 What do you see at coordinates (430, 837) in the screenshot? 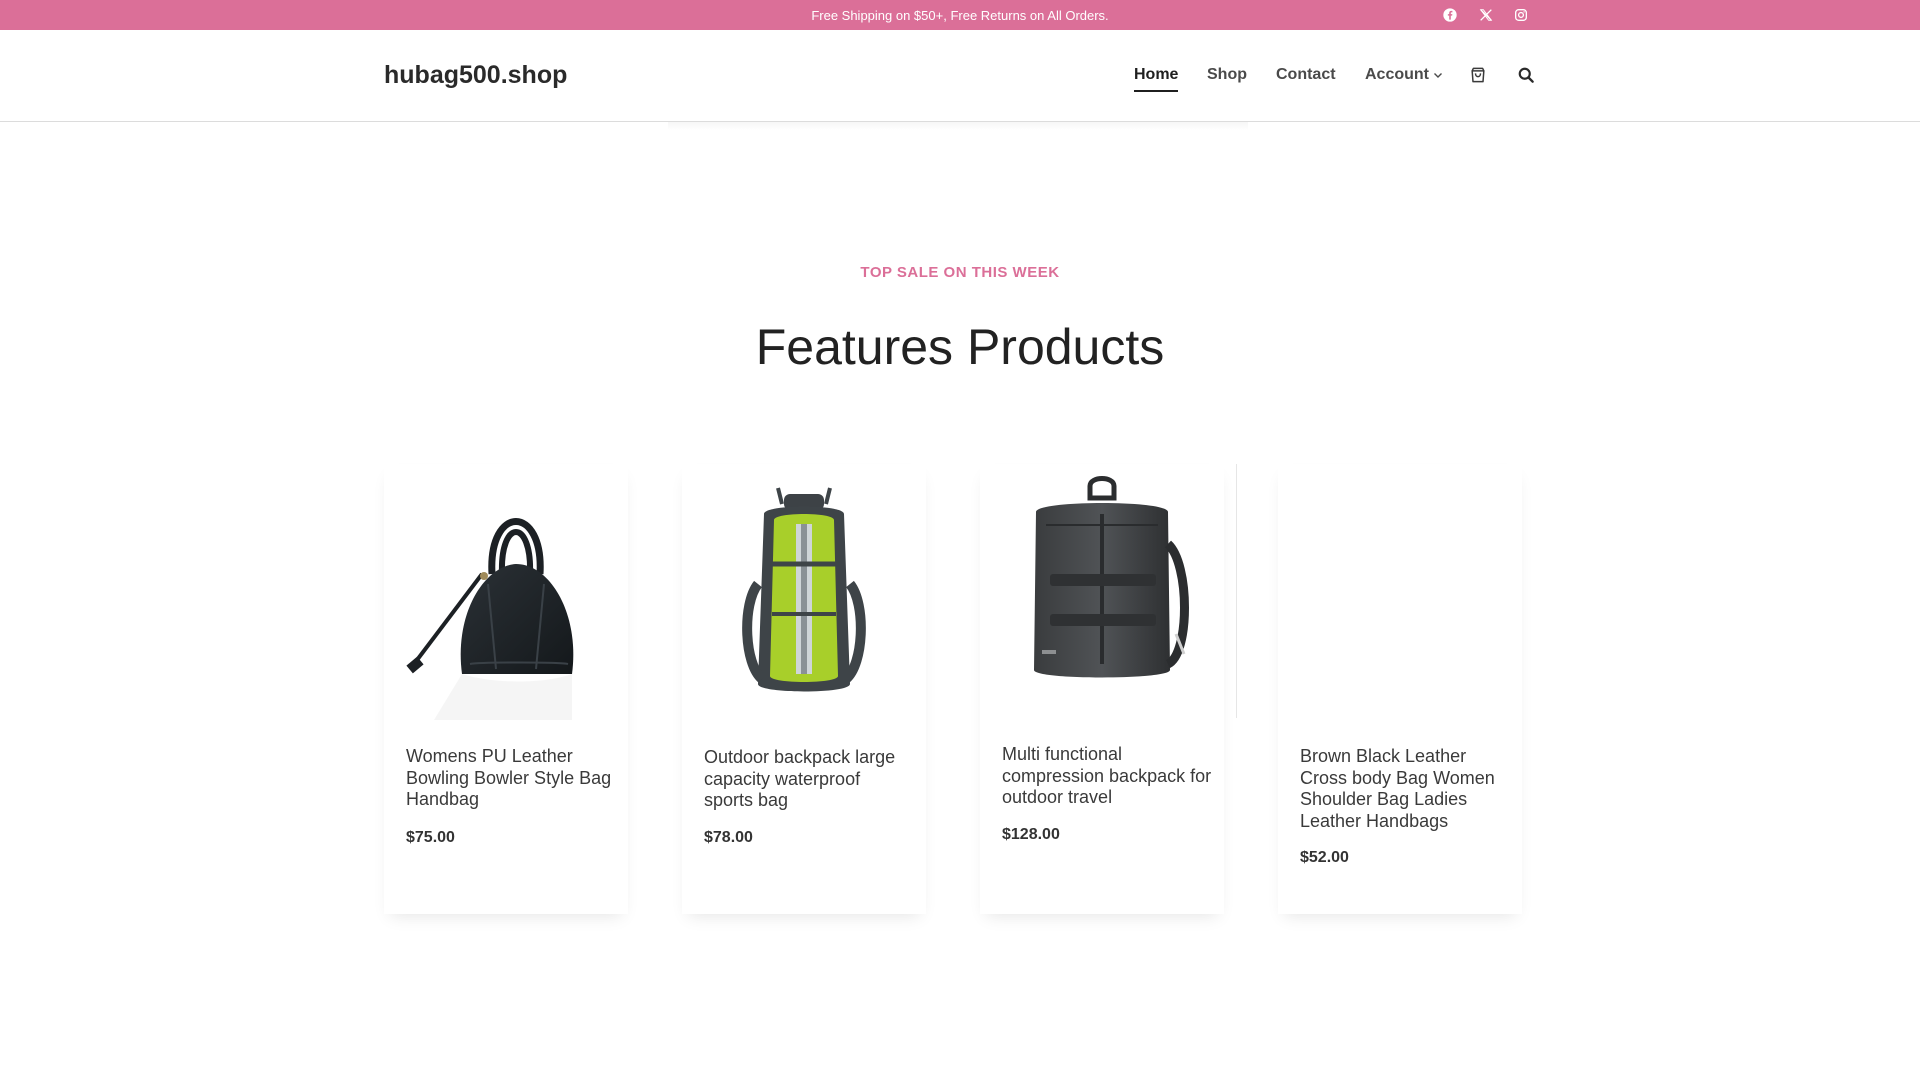
I see `product-price: $75.00` at bounding box center [430, 837].